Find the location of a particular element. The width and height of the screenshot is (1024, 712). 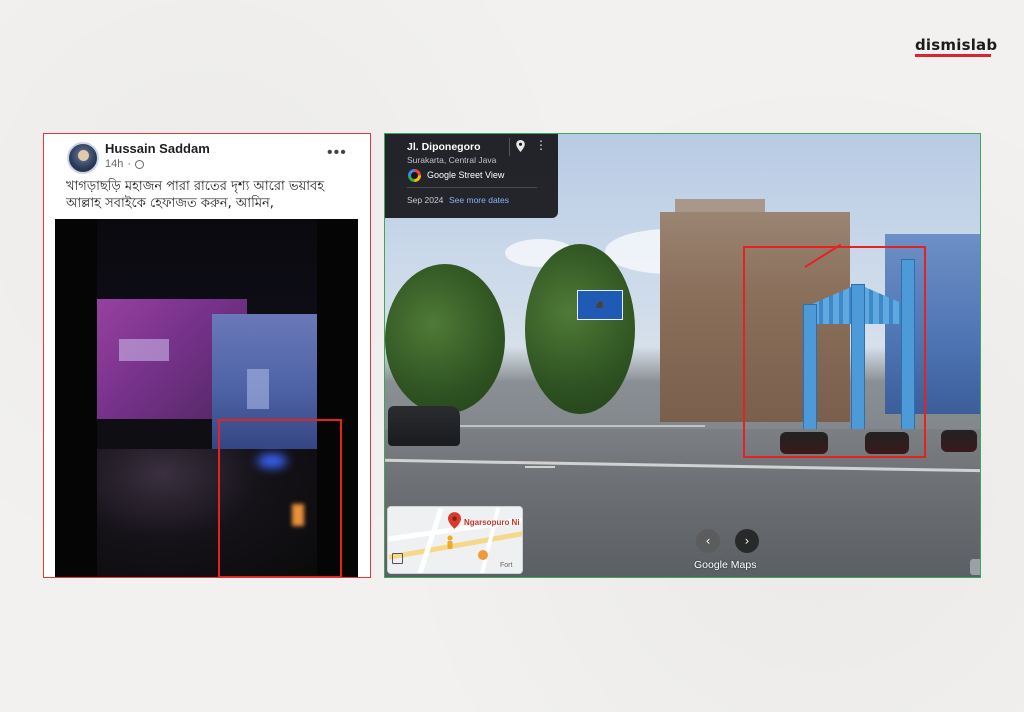

post-author: Hussain Saddam is located at coordinates (157, 148).